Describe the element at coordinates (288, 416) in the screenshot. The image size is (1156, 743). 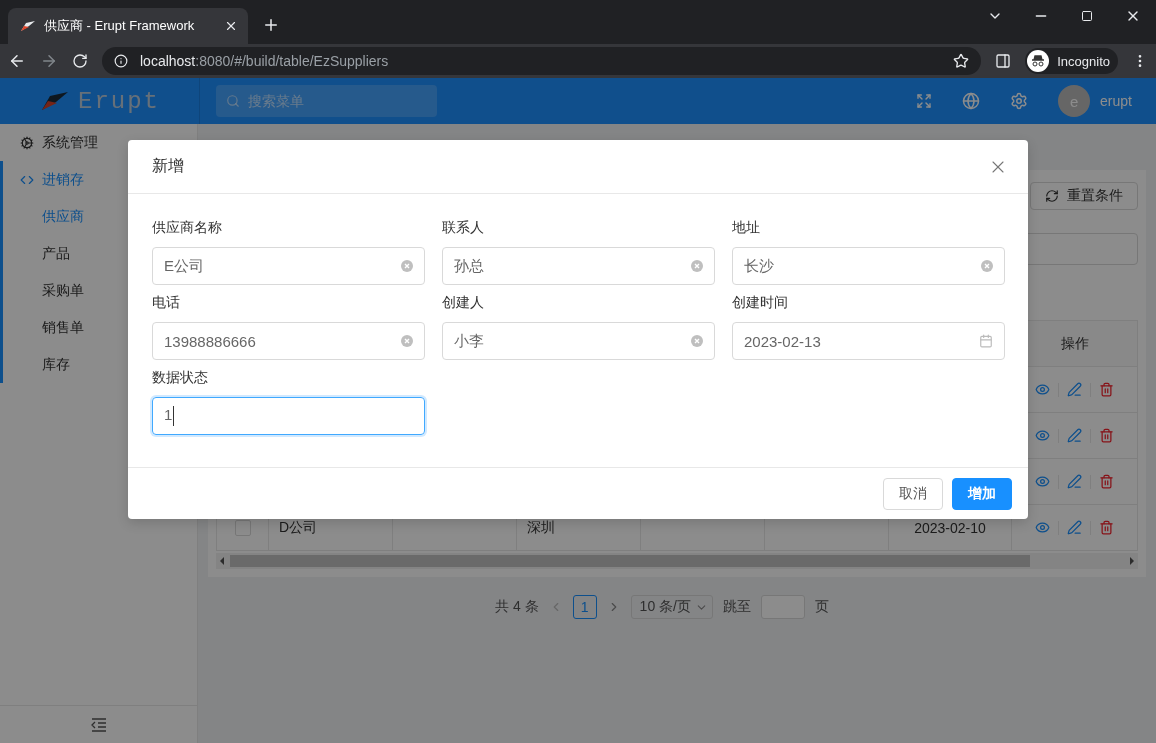
I see `input-field: 1` at that location.